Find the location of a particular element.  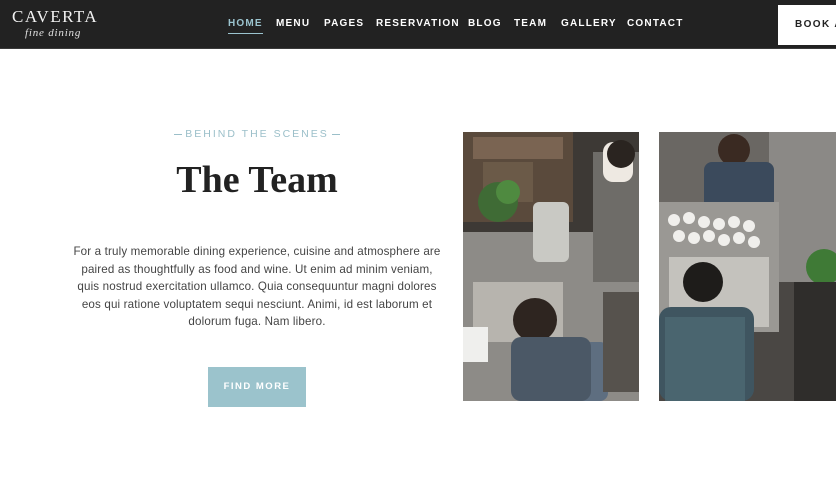

nav-item-menu: MENU is located at coordinates (293, 26).